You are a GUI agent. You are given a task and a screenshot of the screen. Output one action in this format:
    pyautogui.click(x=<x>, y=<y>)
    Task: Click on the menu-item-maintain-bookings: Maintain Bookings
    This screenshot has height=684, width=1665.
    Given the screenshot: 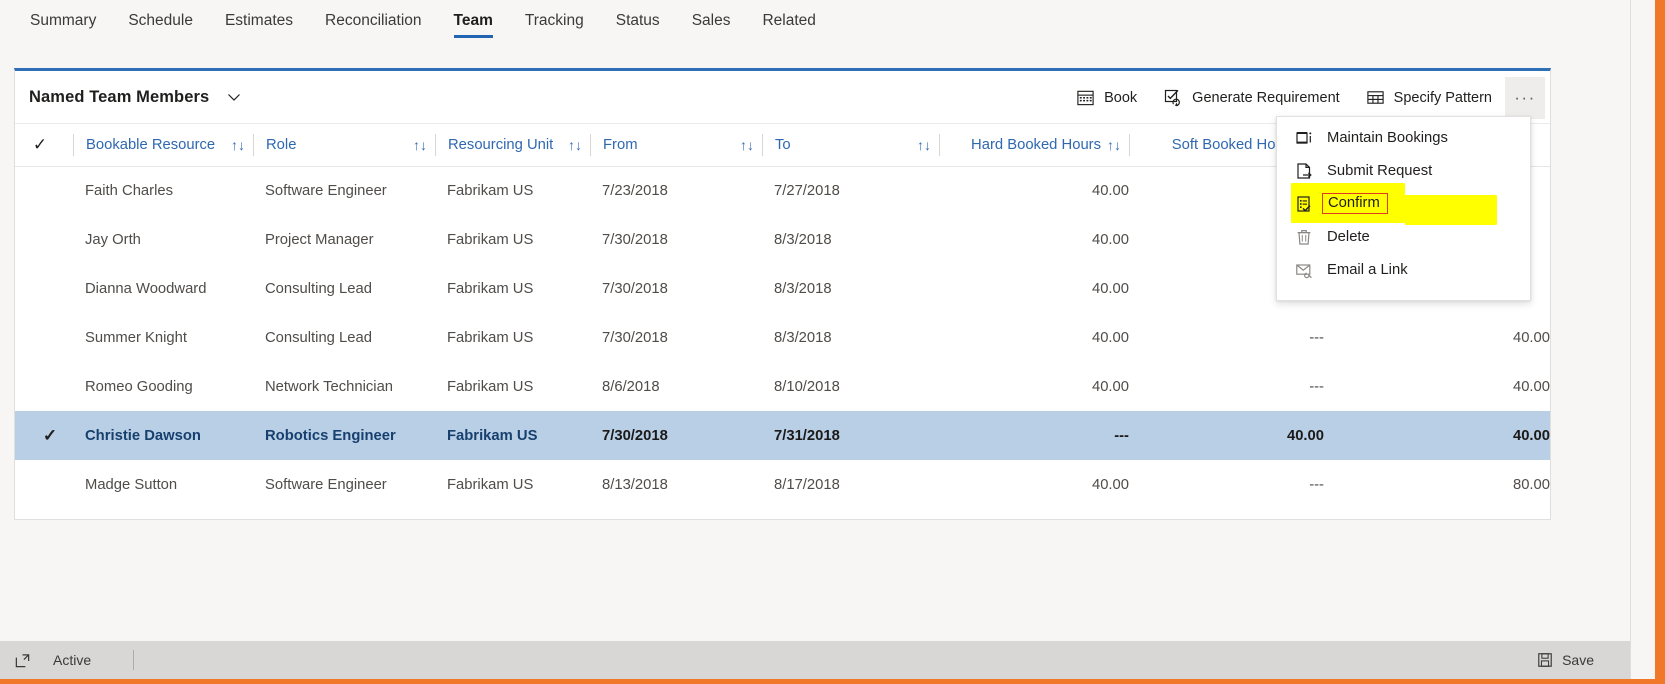 What is the action you would take?
    pyautogui.click(x=1403, y=137)
    